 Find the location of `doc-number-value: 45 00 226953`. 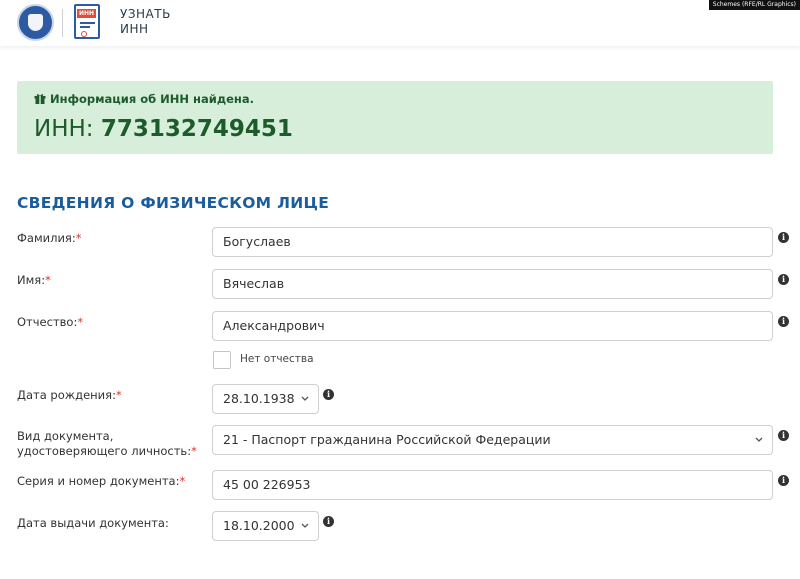

doc-number-value: 45 00 226953 is located at coordinates (267, 484).